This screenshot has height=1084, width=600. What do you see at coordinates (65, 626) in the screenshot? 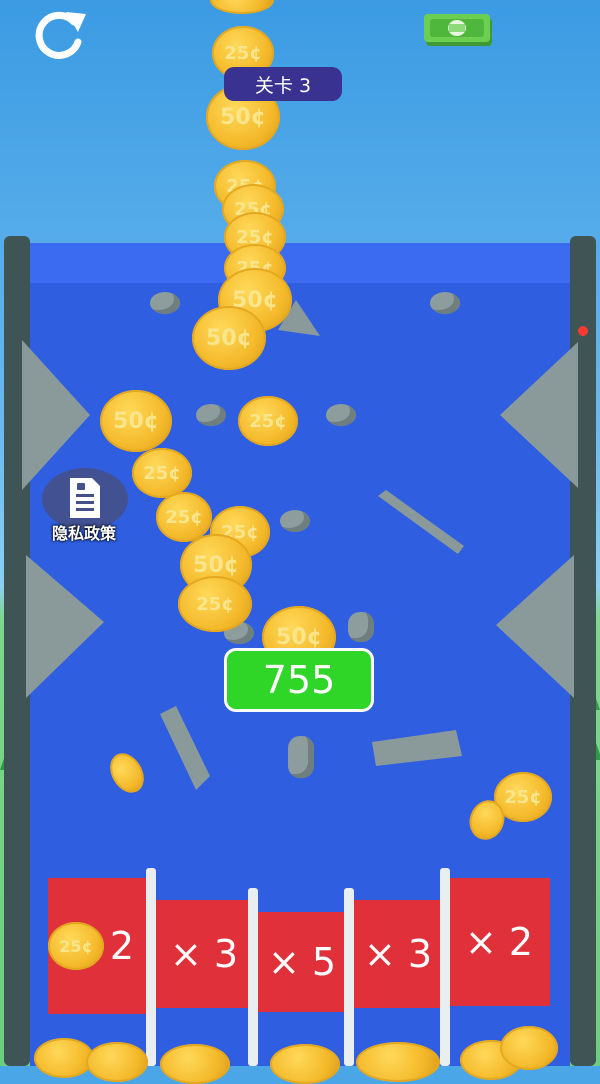
I see `left-bumper-lower` at bounding box center [65, 626].